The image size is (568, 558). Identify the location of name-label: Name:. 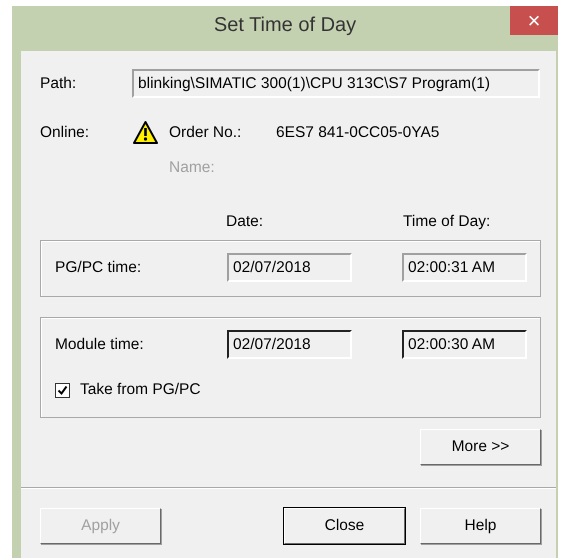
(192, 168).